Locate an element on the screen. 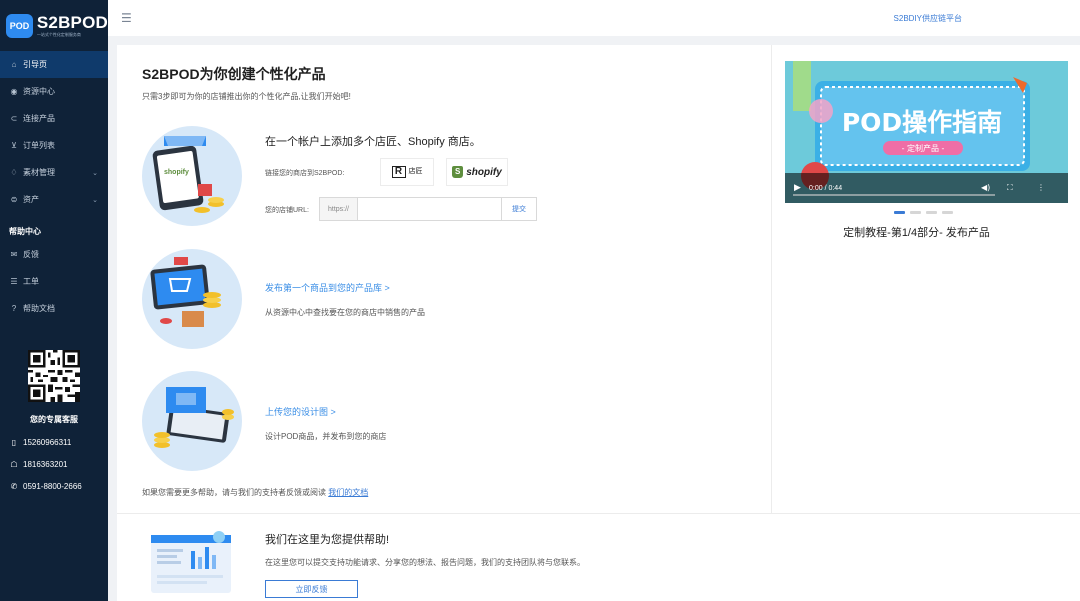 The image size is (1080, 601). sidebar-item-guide: ⌂ 引导页 is located at coordinates (54, 64).